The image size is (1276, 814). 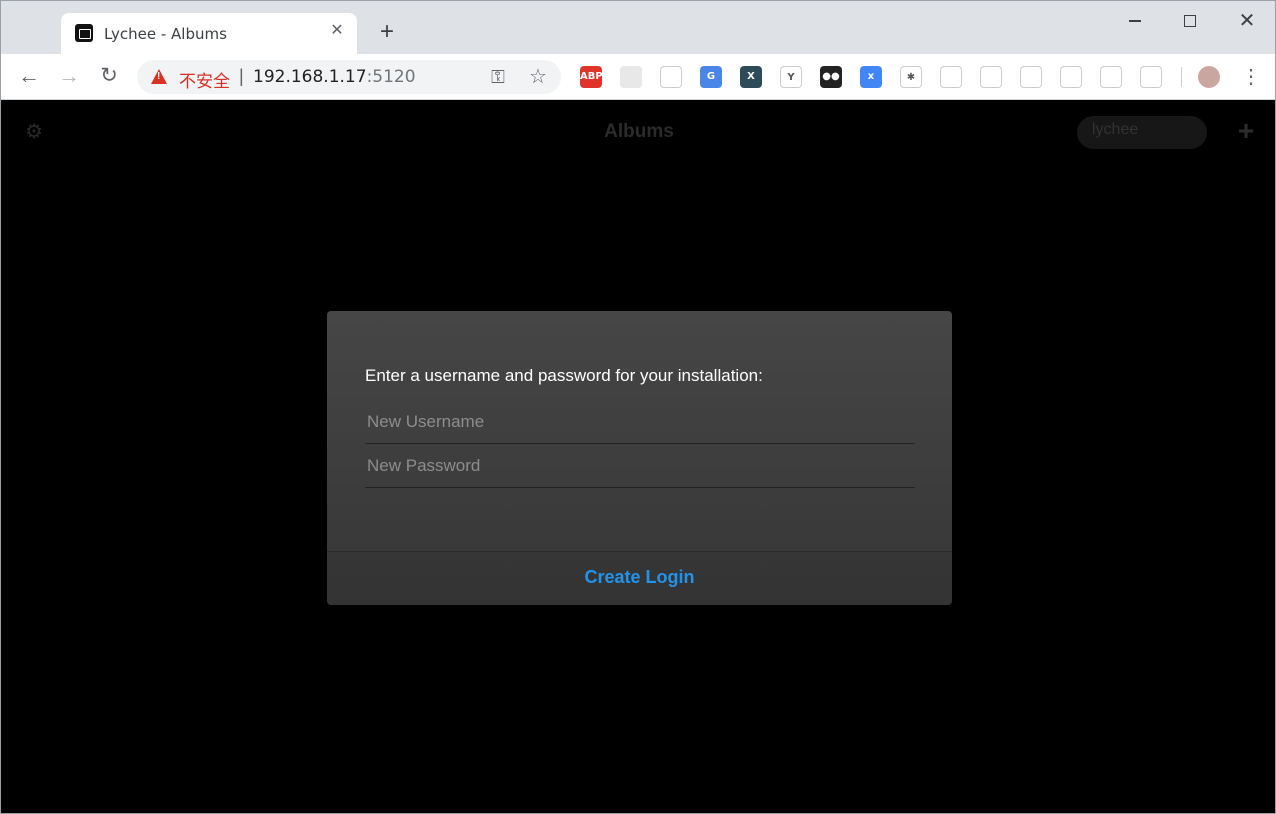 I want to click on y-extension-icon: Y, so click(x=791, y=77).